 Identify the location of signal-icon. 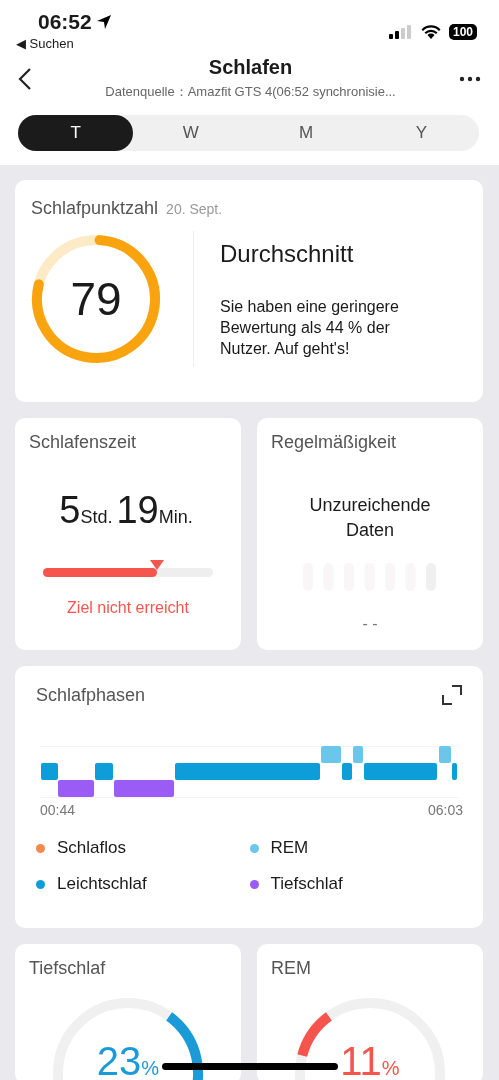
(400, 32).